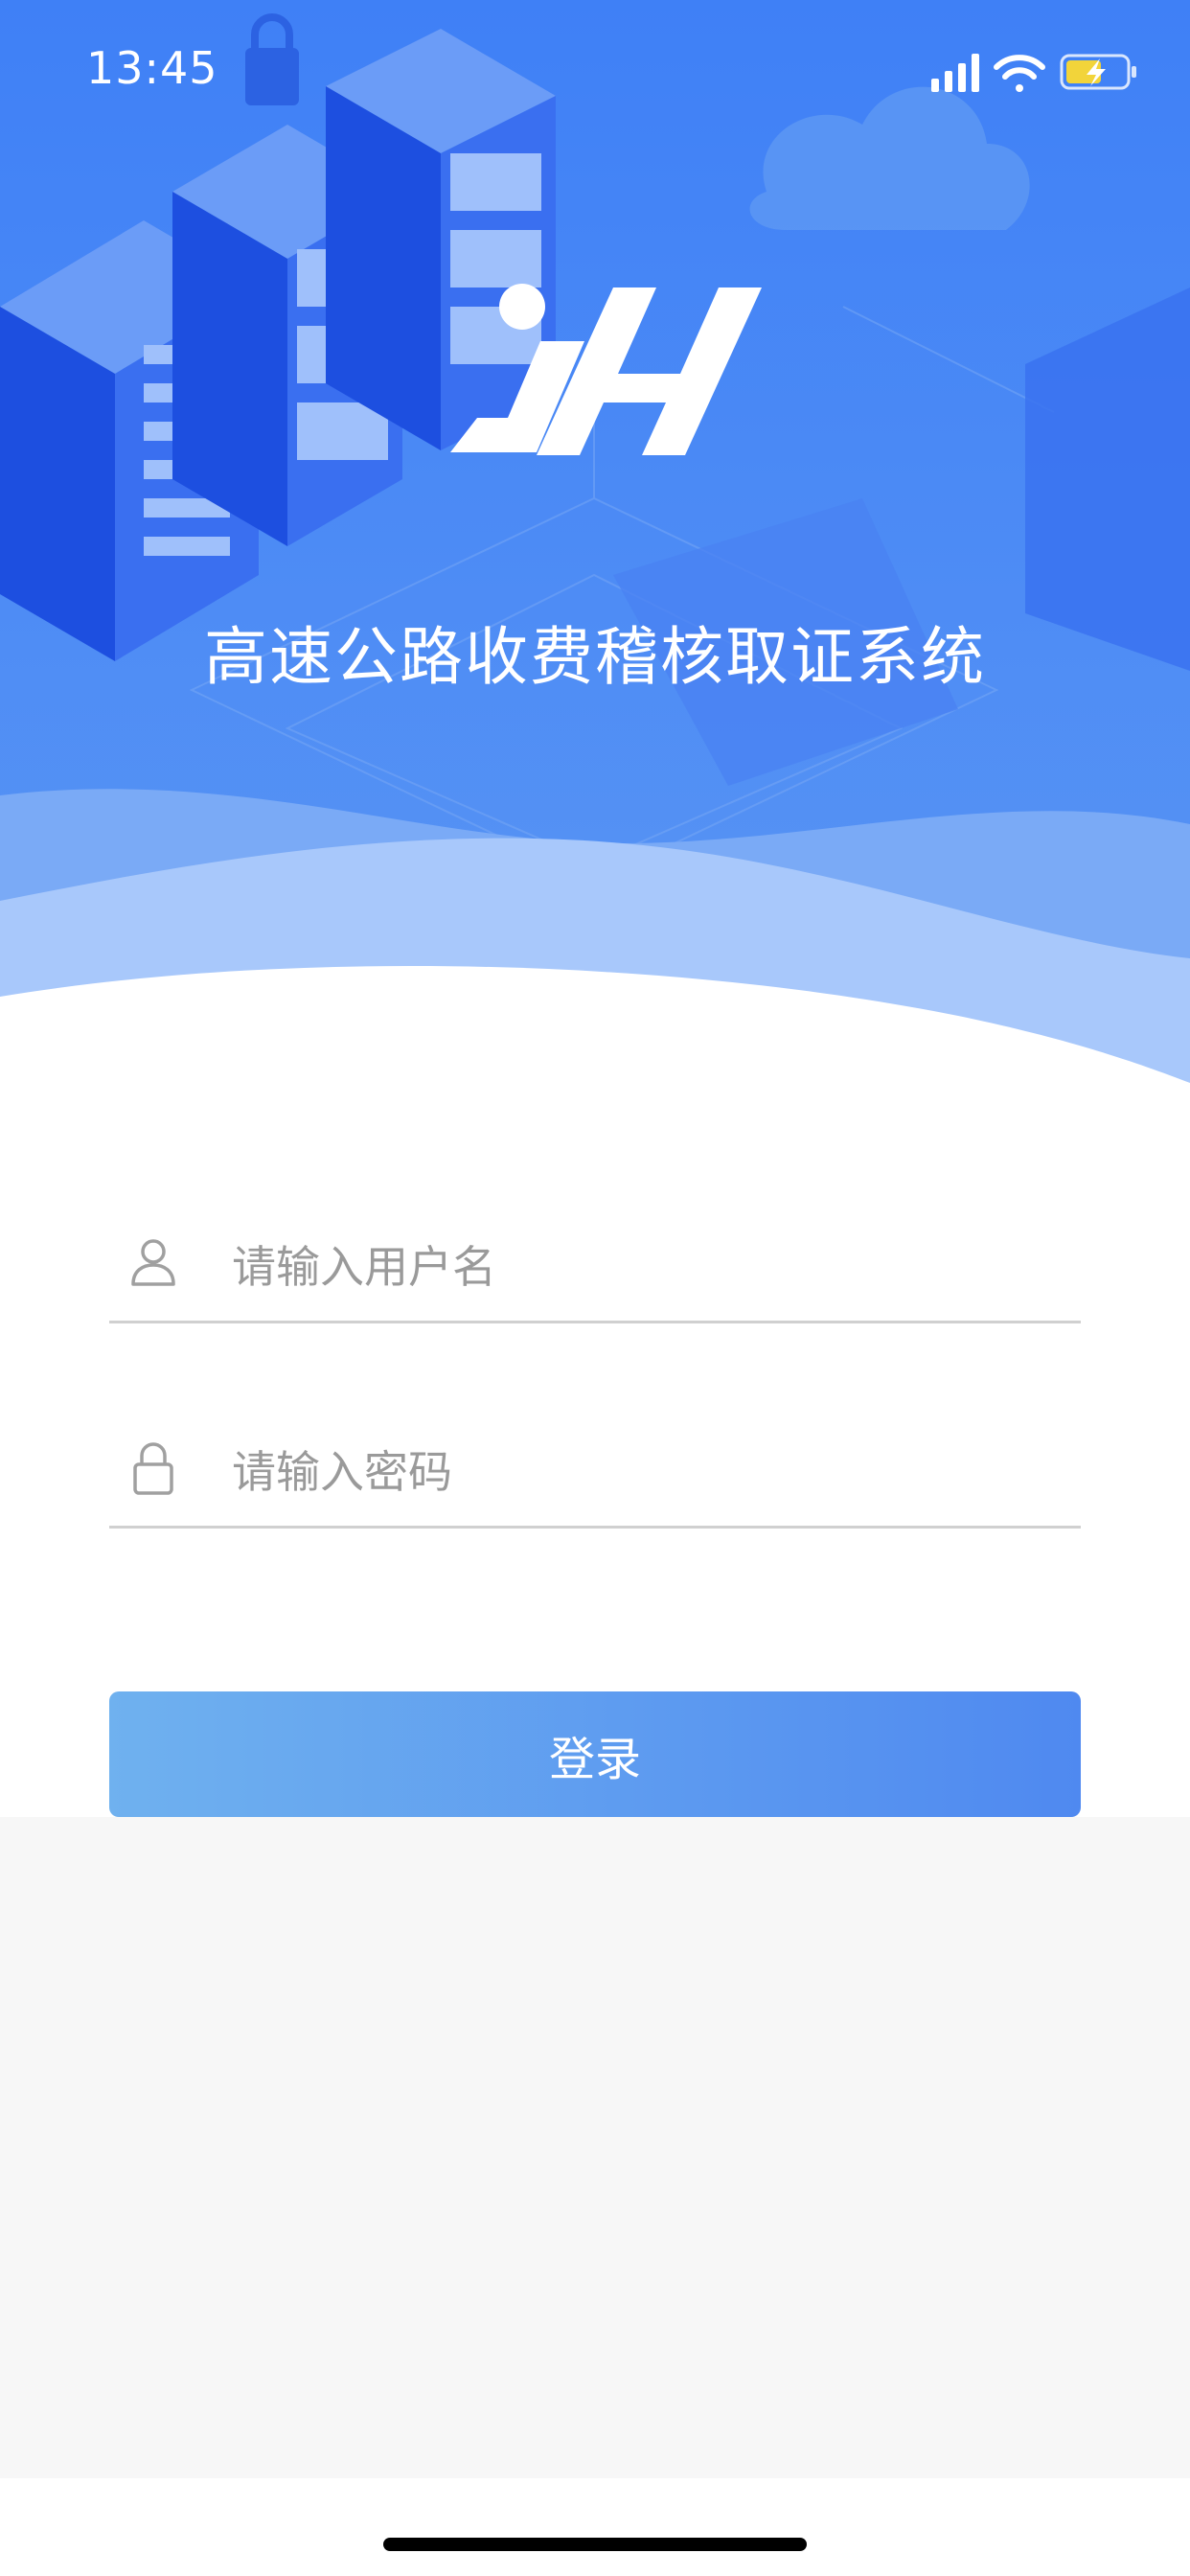  What do you see at coordinates (595, 1754) in the screenshot?
I see `login-button: 登录` at bounding box center [595, 1754].